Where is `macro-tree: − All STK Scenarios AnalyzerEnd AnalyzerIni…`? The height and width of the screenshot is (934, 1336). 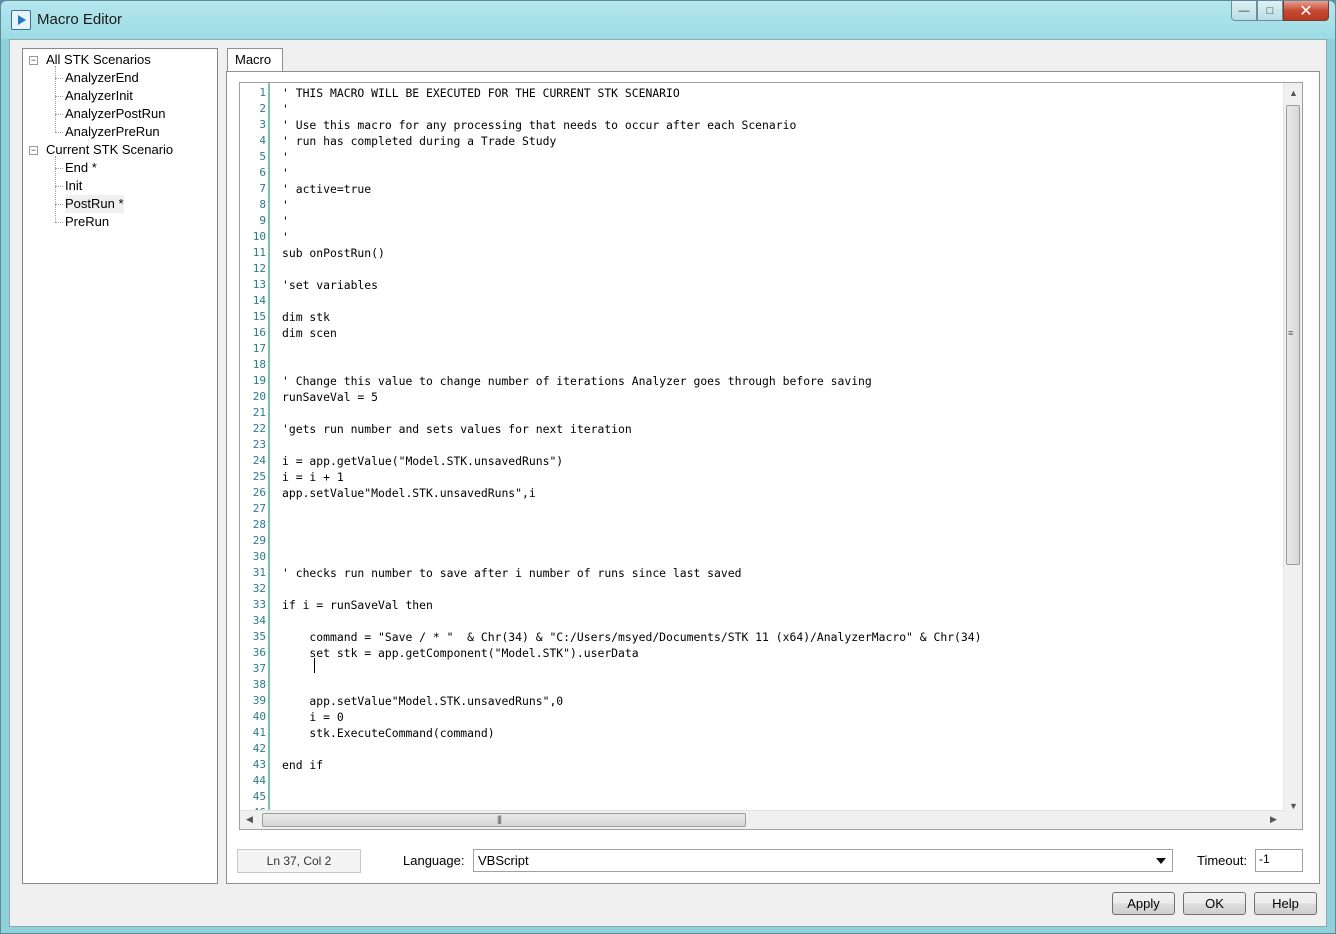 macro-tree: − All STK Scenarios AnalyzerEnd AnalyzerIni… is located at coordinates (120, 466).